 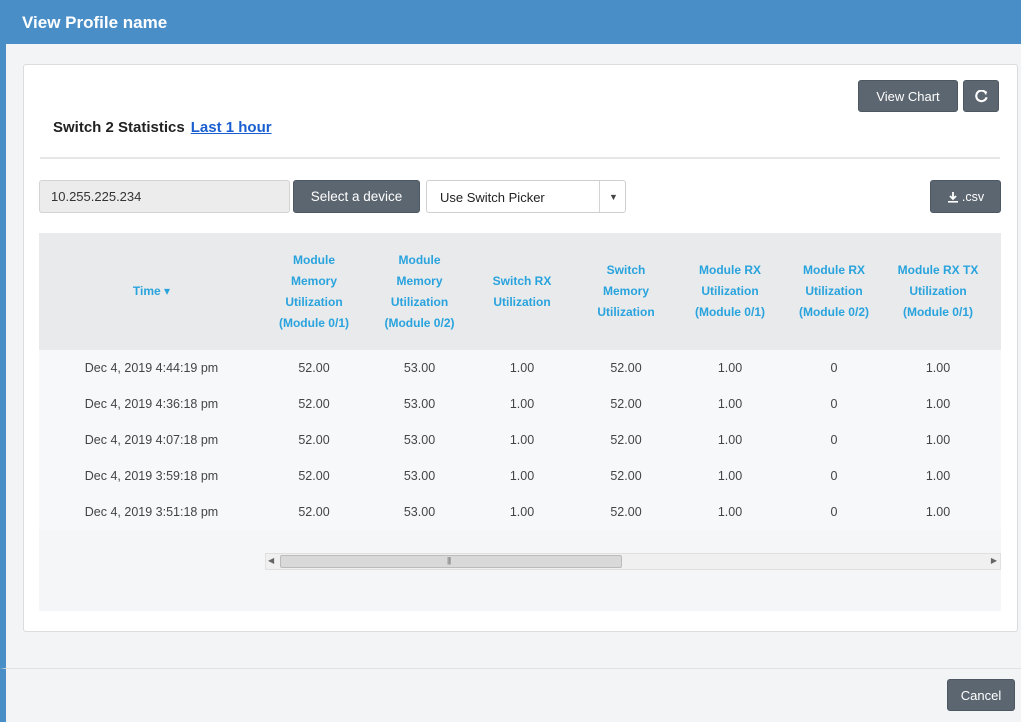 I want to click on picker-separator, so click(x=599, y=196).